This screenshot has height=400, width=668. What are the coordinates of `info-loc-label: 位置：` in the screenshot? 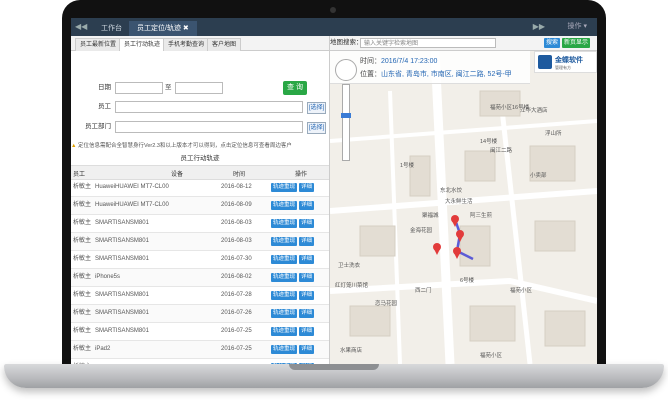 It's located at (370, 74).